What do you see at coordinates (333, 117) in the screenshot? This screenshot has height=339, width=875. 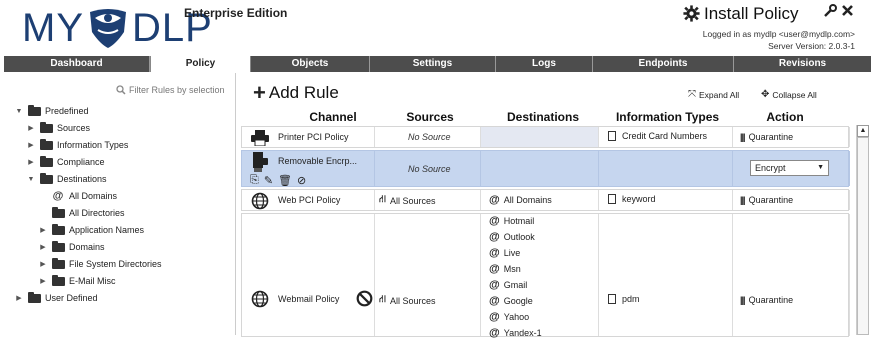 I see `column-header-channel: Channel` at bounding box center [333, 117].